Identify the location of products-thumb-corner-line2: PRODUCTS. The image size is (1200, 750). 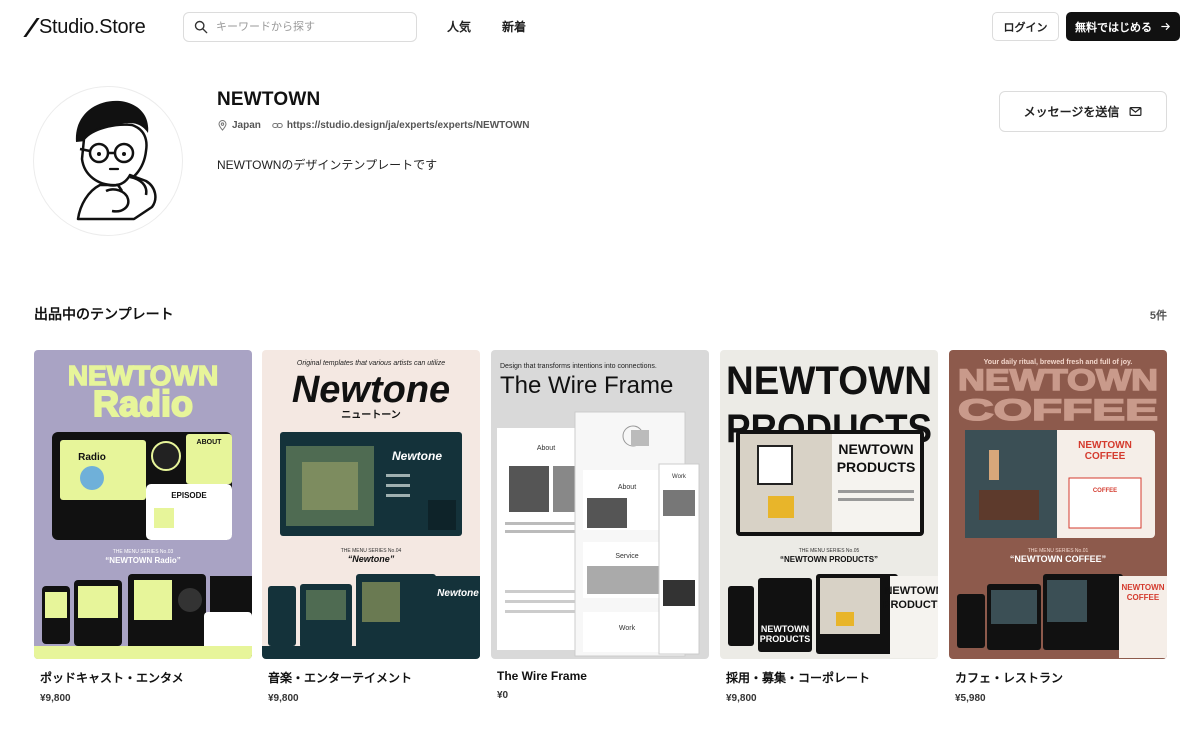
(910, 605).